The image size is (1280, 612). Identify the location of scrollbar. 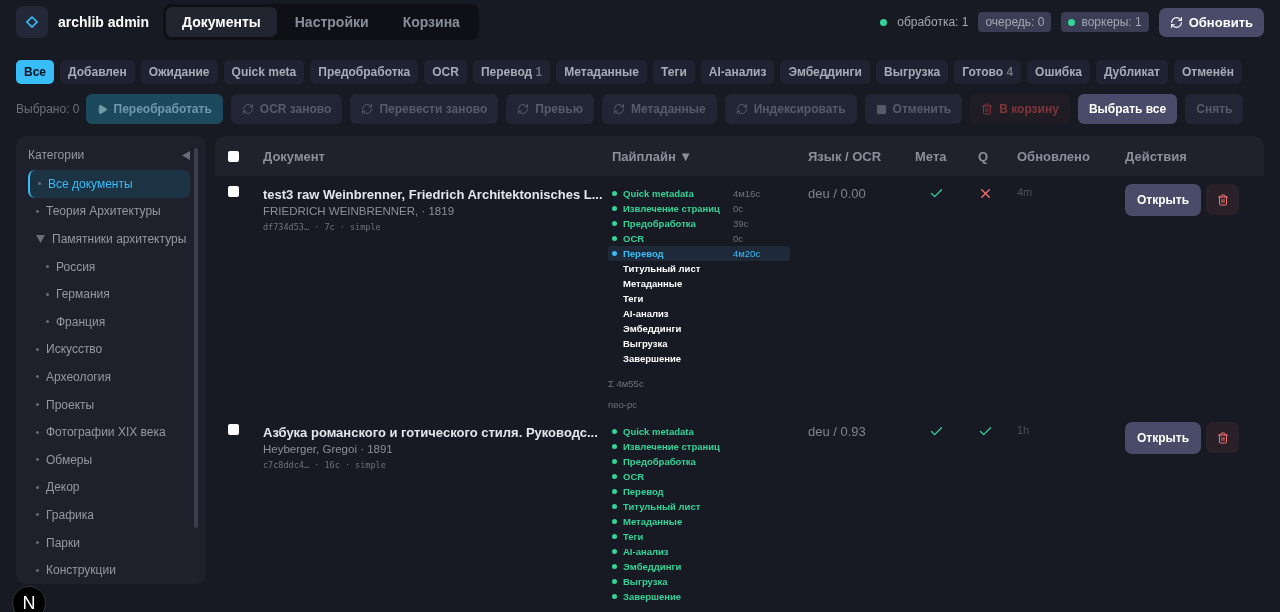
(196, 338).